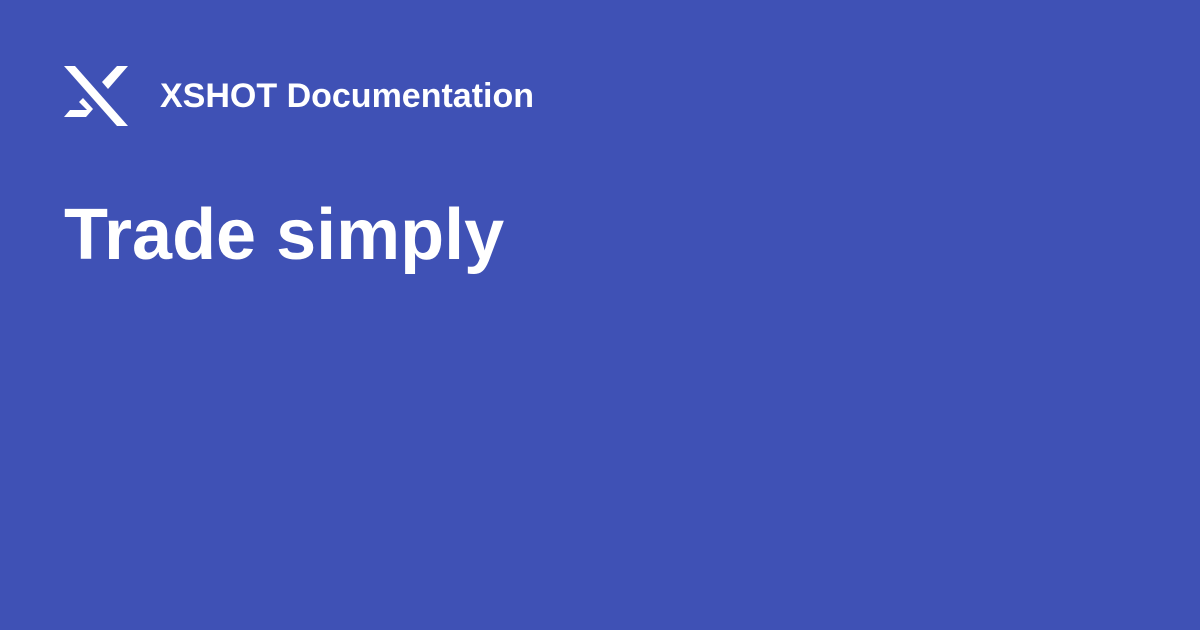 The width and height of the screenshot is (1200, 630). I want to click on site-header: XSHOT Documentation, so click(299, 96).